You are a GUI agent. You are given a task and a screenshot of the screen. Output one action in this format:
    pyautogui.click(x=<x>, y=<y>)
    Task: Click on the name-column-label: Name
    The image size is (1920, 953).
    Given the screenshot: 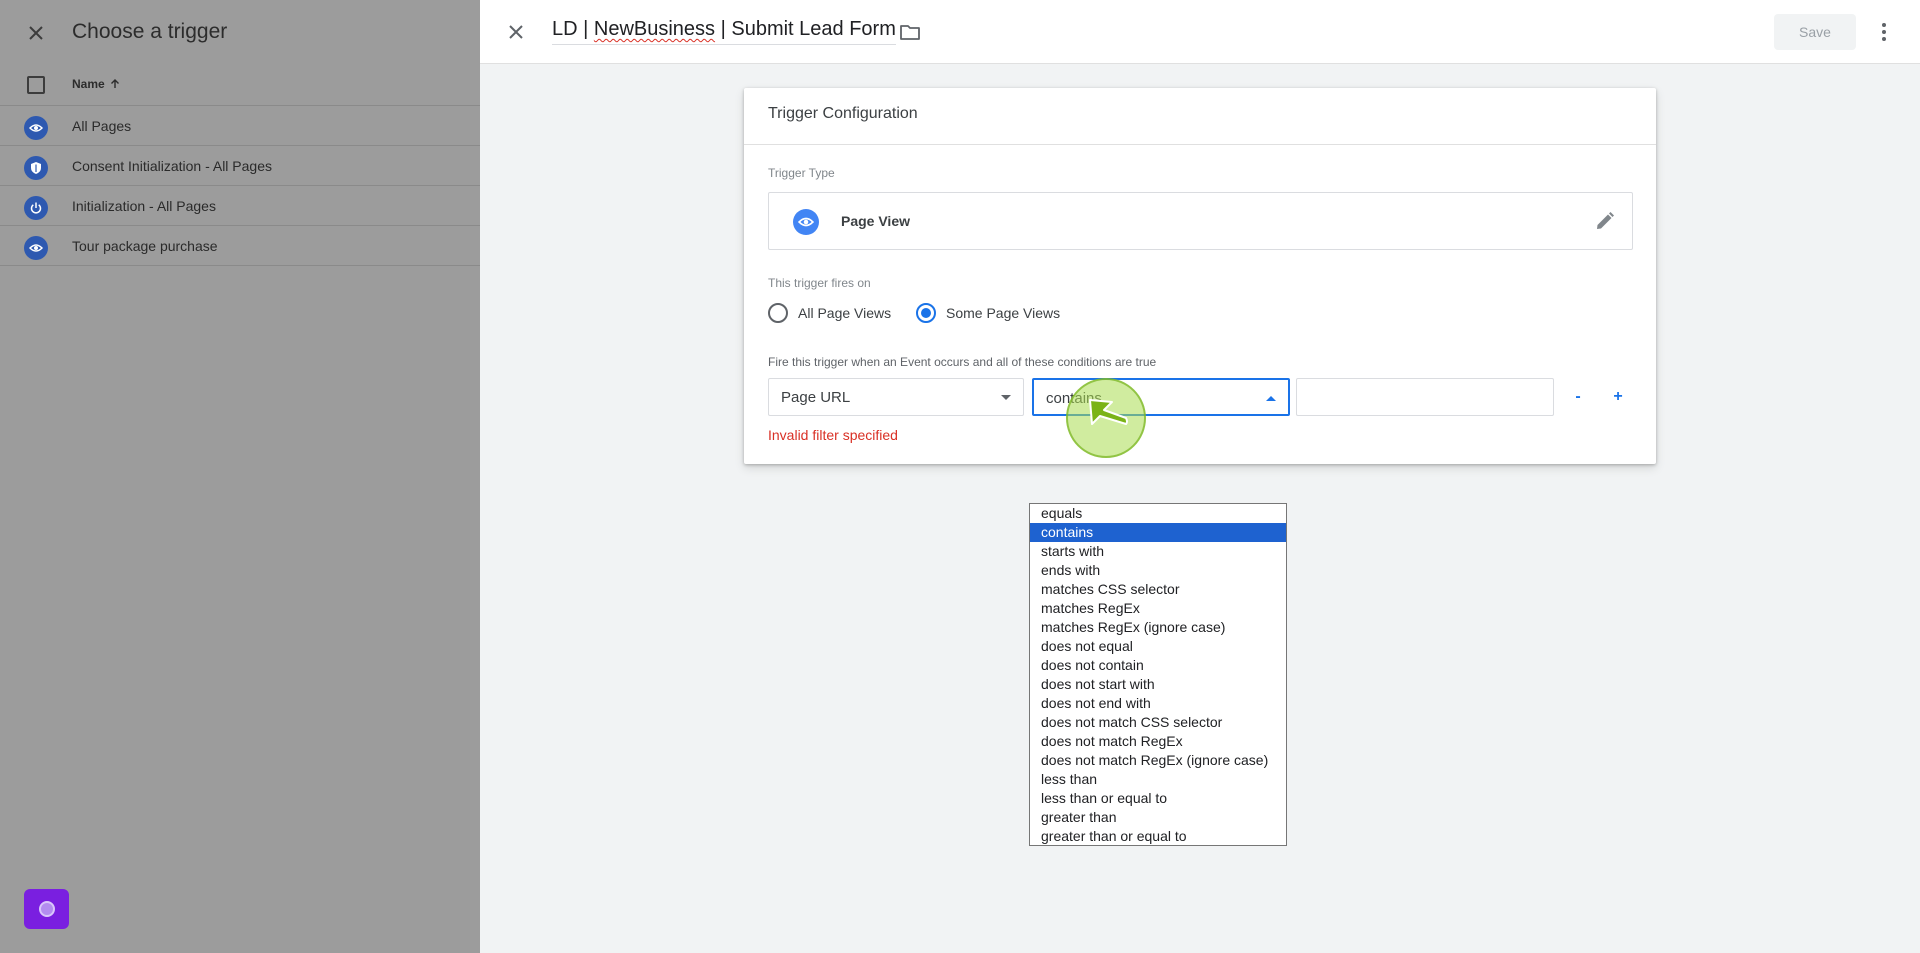 What is the action you would take?
    pyautogui.click(x=88, y=84)
    